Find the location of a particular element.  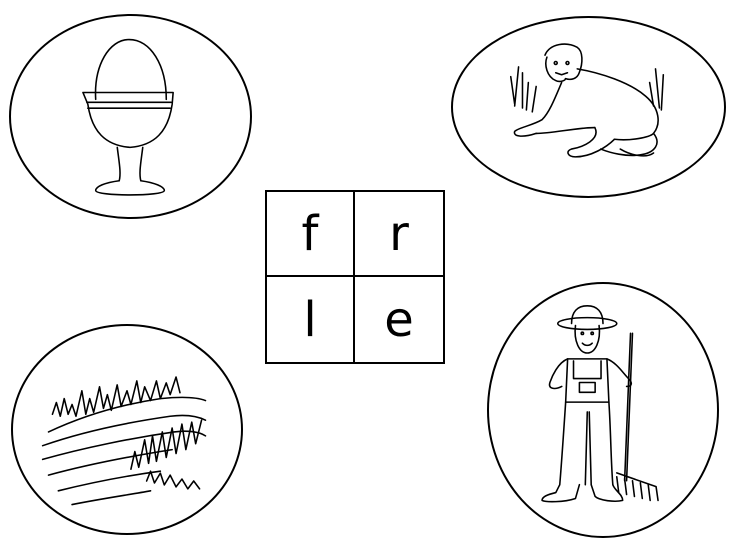

egg-cup-icon is located at coordinates (128, 117).